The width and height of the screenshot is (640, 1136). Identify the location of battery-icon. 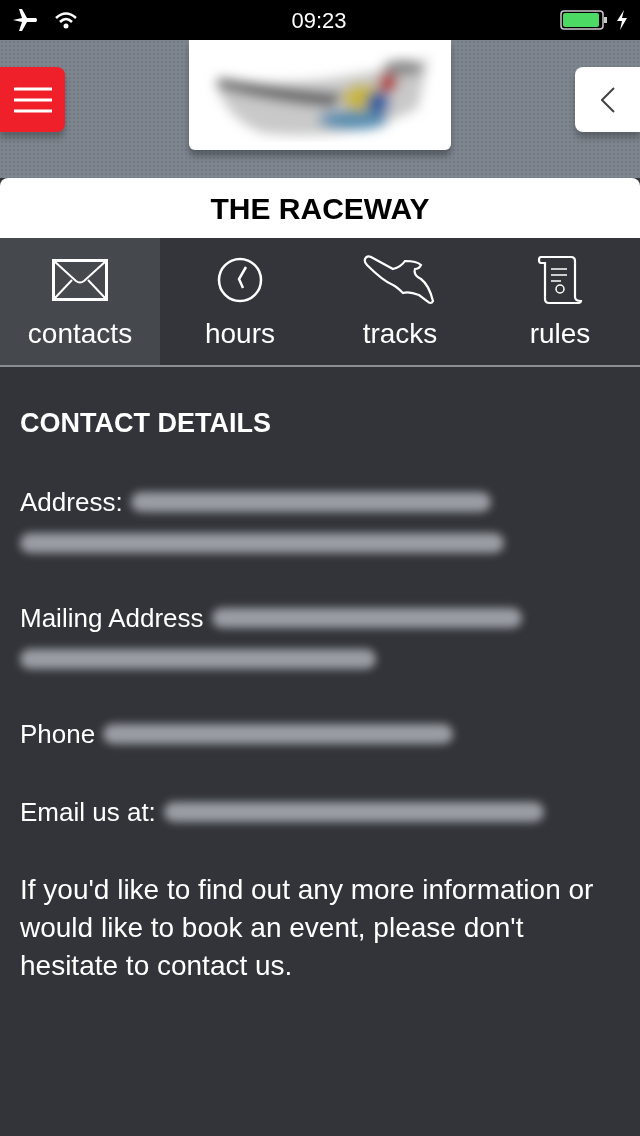
(584, 20).